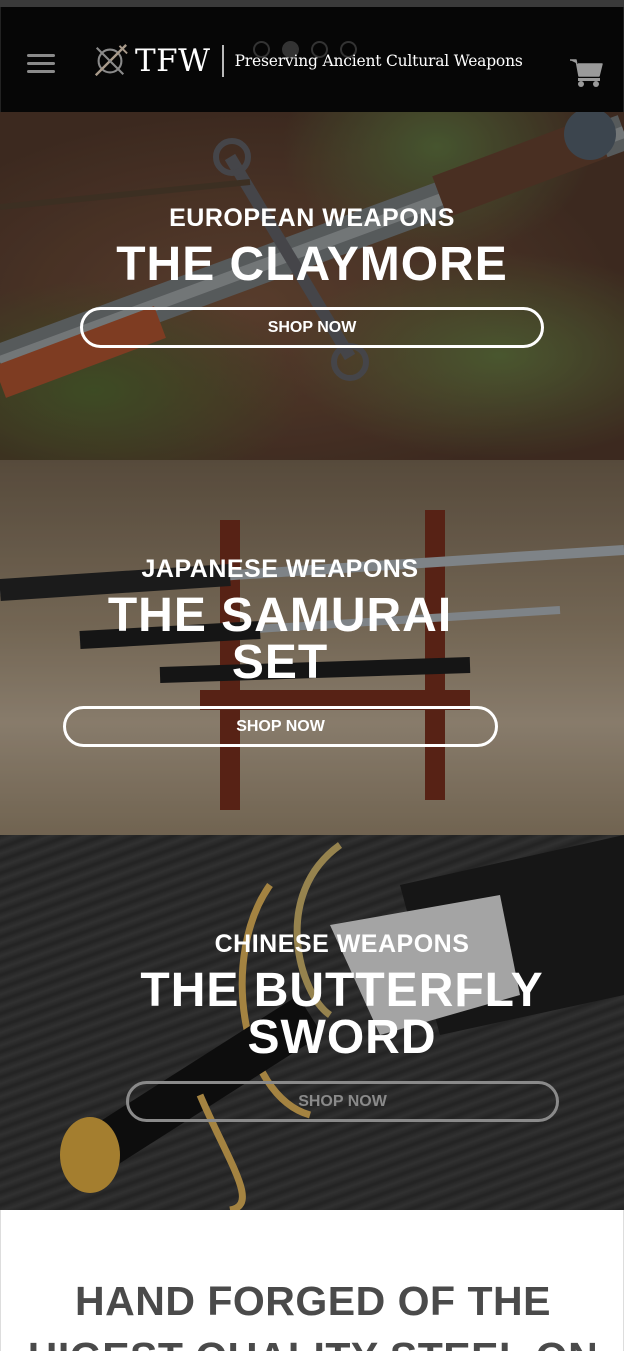 Image resolution: width=624 pixels, height=1351 pixels. I want to click on logo-tagline: Preserving Ancient Cultural Weapons, so click(378, 61).